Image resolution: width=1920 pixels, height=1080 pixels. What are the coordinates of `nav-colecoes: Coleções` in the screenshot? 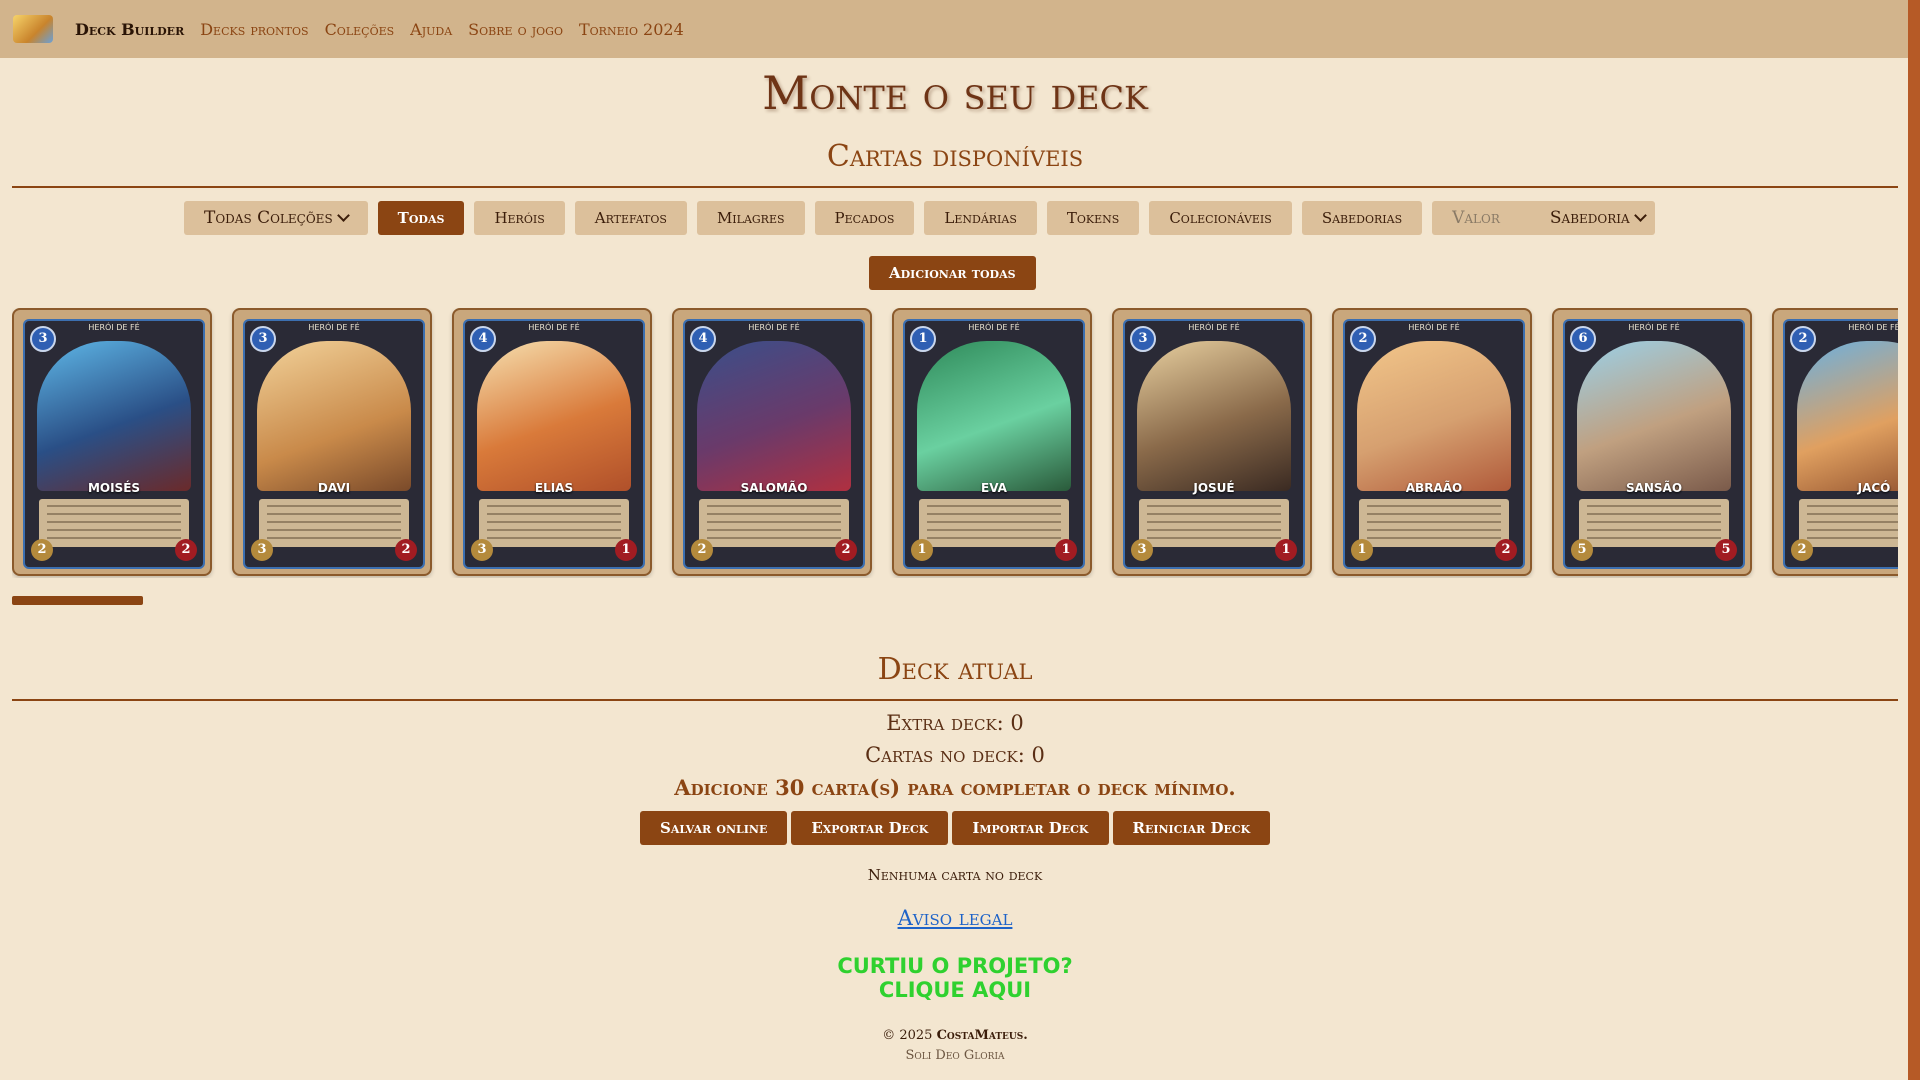 It's located at (360, 29).